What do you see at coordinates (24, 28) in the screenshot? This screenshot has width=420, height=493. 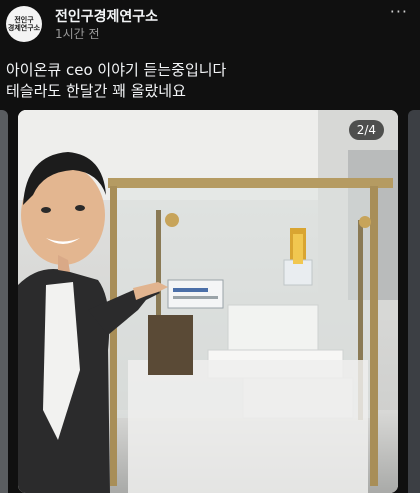 I see `avatar-line2: 경제연구소` at bounding box center [24, 28].